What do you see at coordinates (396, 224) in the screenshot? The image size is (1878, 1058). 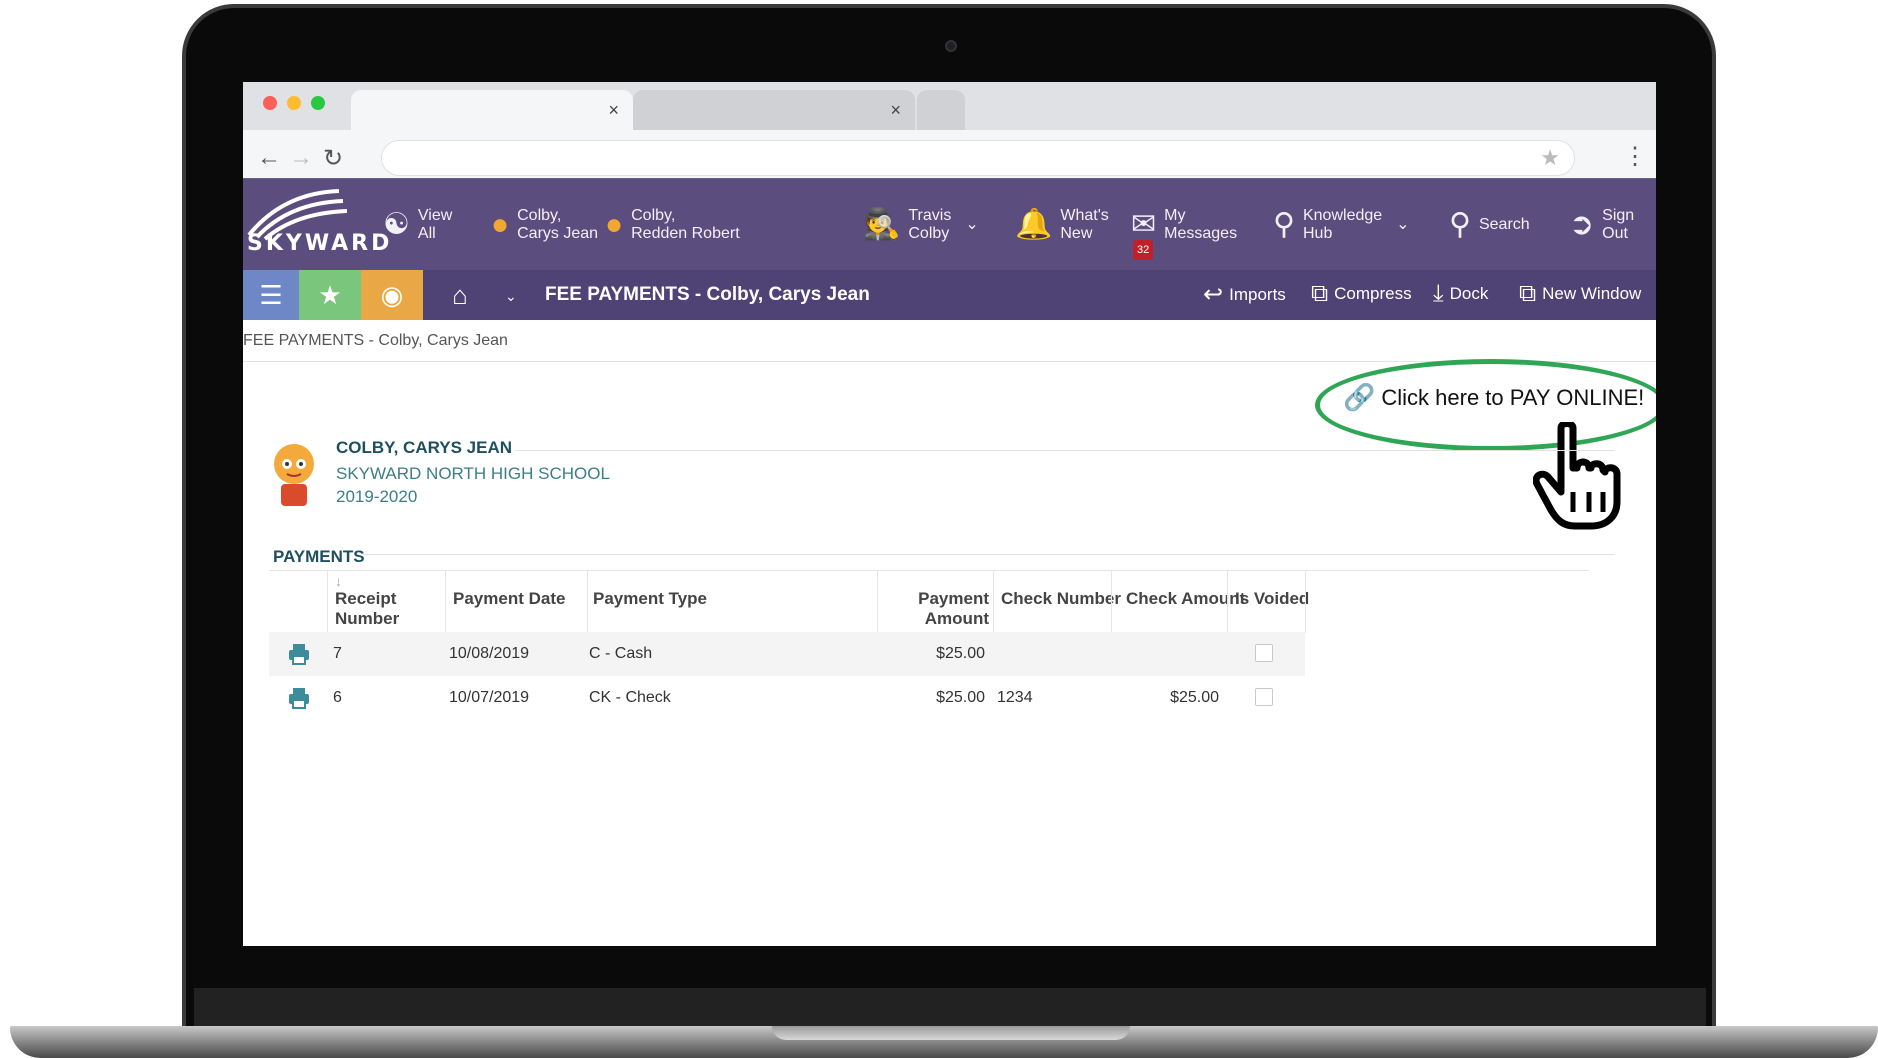 I see `globe-icon: ☯` at bounding box center [396, 224].